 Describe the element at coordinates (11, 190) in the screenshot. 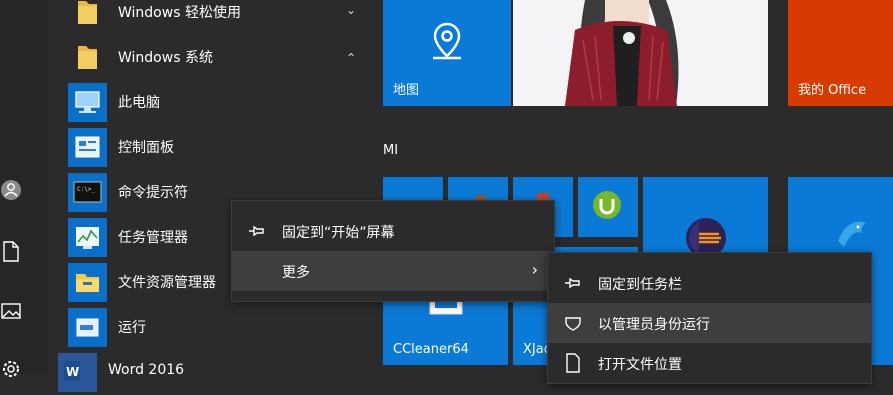

I see `user-avatar-icon` at that location.